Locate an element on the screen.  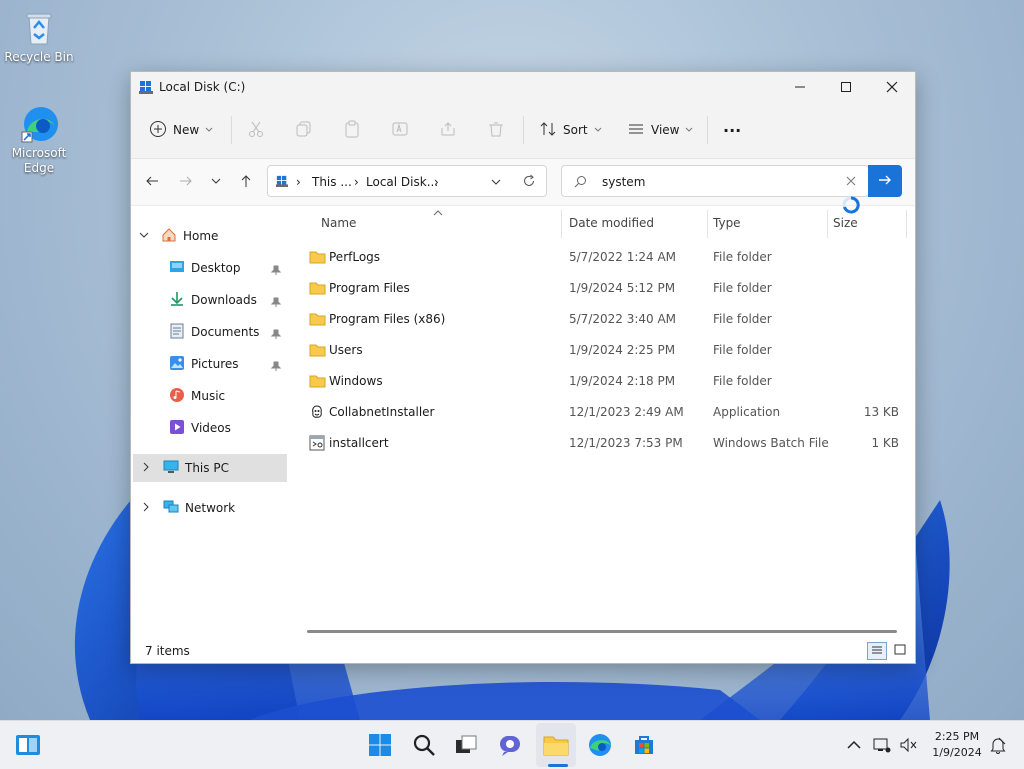
title-bar: Local Disk (C:) is located at coordinates (523, 87).